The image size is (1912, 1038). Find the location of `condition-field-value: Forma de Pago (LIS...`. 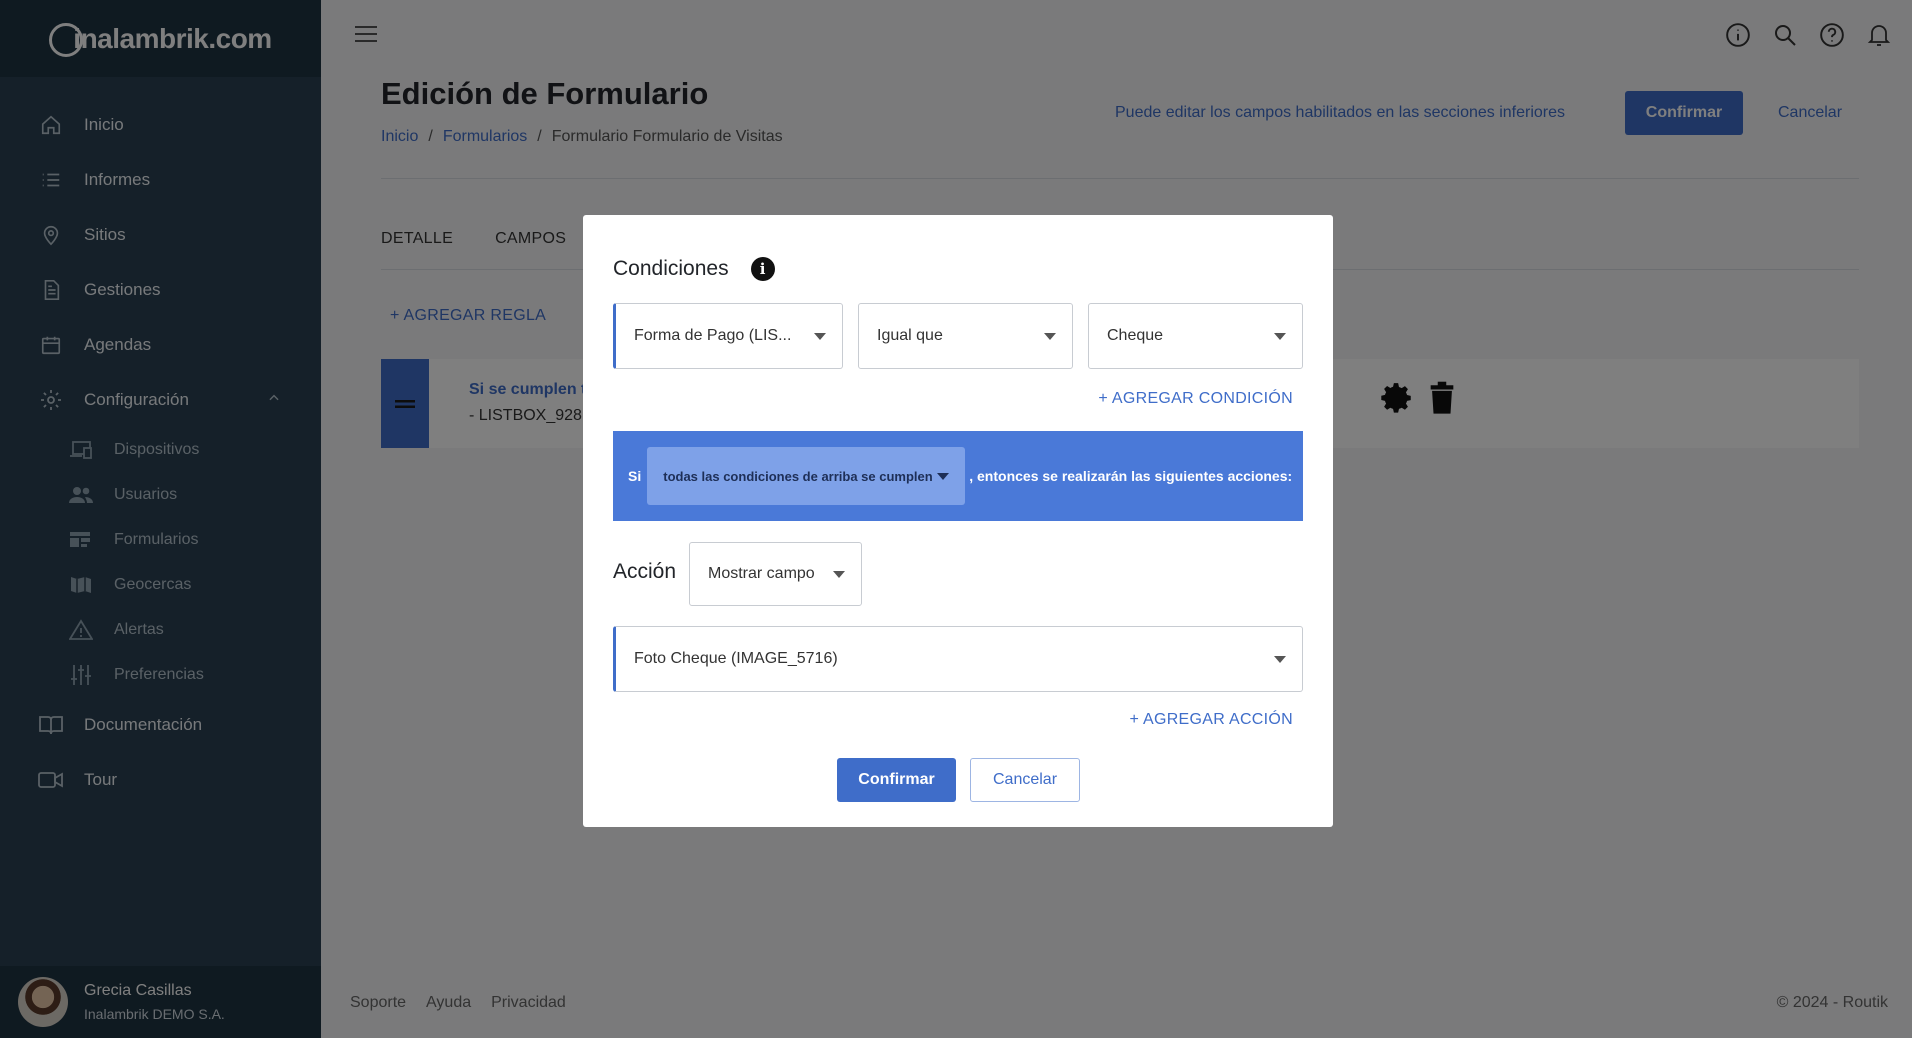

condition-field-value: Forma de Pago (LIS... is located at coordinates (713, 335).